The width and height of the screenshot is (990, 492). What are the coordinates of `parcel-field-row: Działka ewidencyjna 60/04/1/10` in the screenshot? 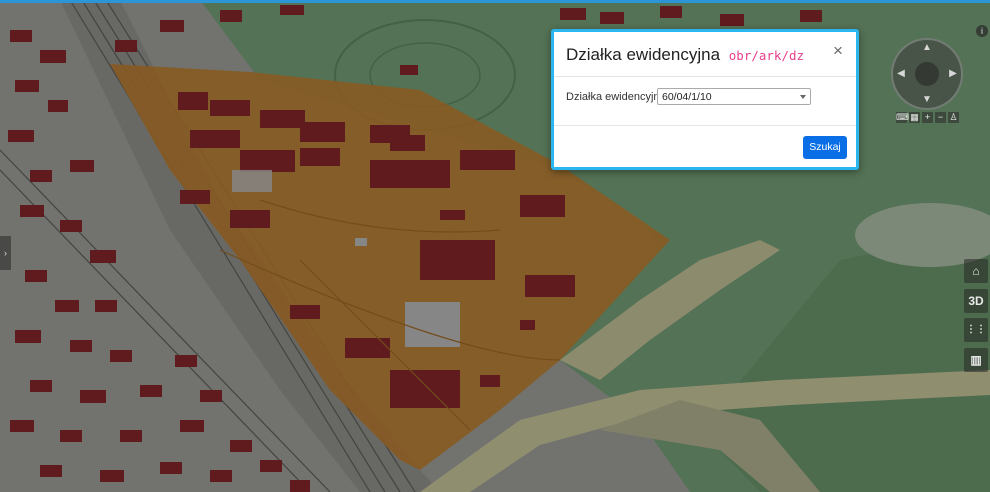 It's located at (705, 98).